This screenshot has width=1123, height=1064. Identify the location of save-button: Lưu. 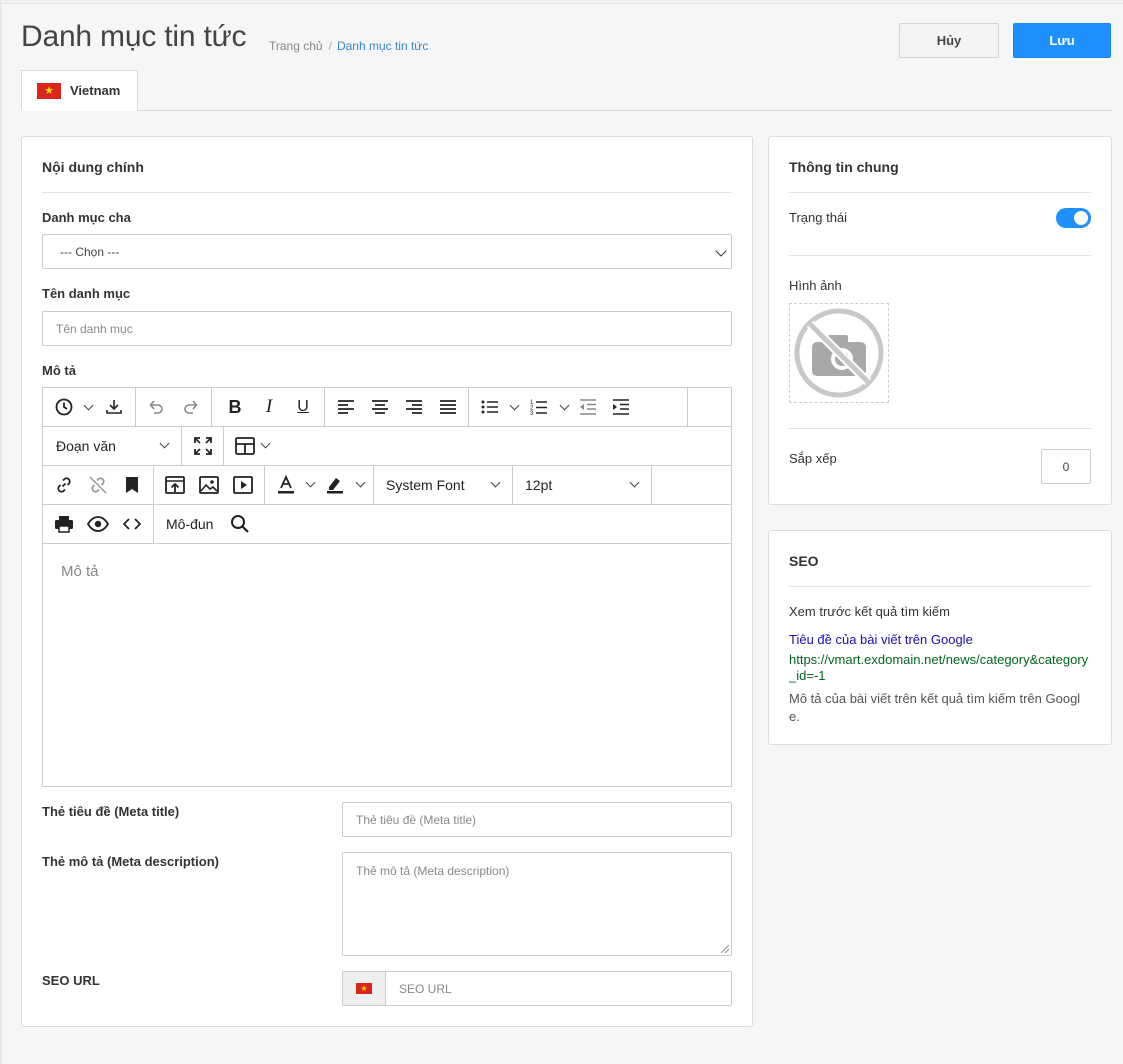
(1062, 40).